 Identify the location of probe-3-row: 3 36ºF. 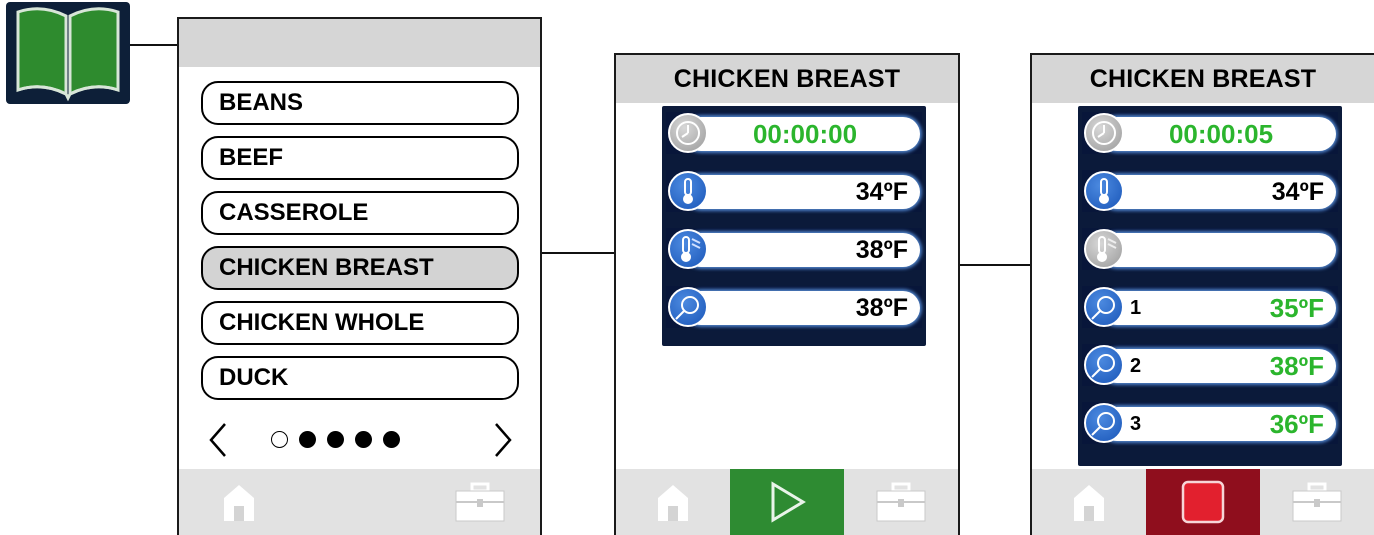
(1210, 423).